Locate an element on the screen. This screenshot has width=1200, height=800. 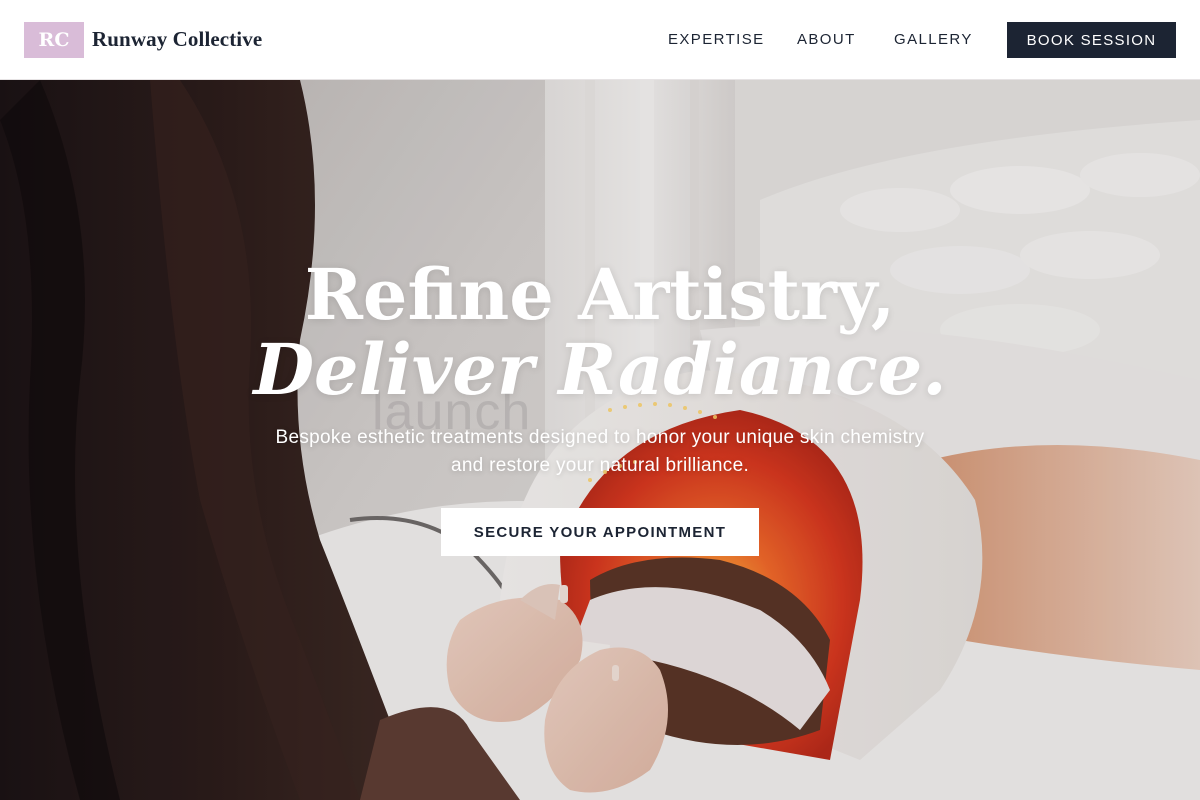
book-session-button: BOOK SESSION is located at coordinates (1091, 40).